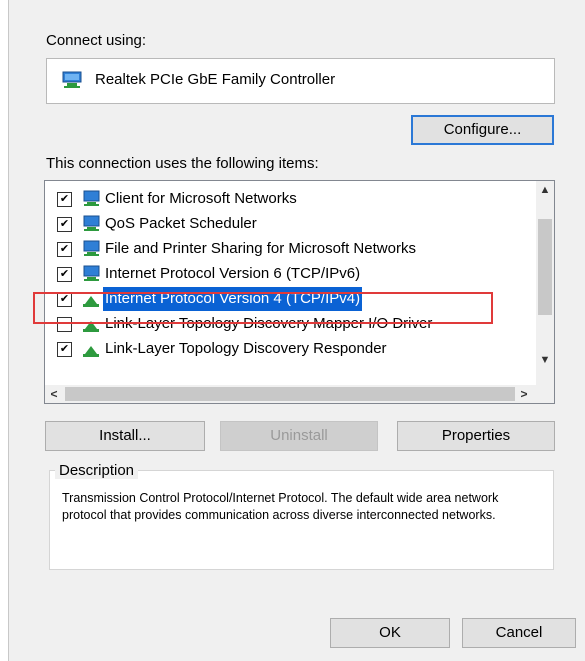 Image resolution: width=585 pixels, height=661 pixels. What do you see at coordinates (519, 633) in the screenshot?
I see `cancel-button: Cancel` at bounding box center [519, 633].